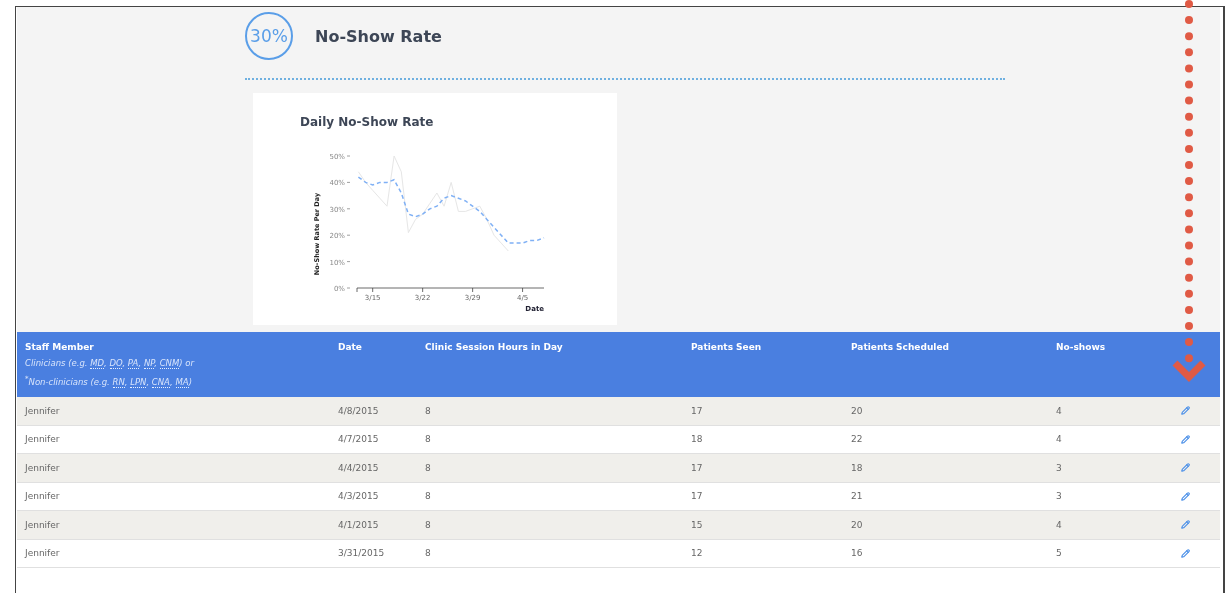  I want to click on table-cell: 15, so click(763, 525).